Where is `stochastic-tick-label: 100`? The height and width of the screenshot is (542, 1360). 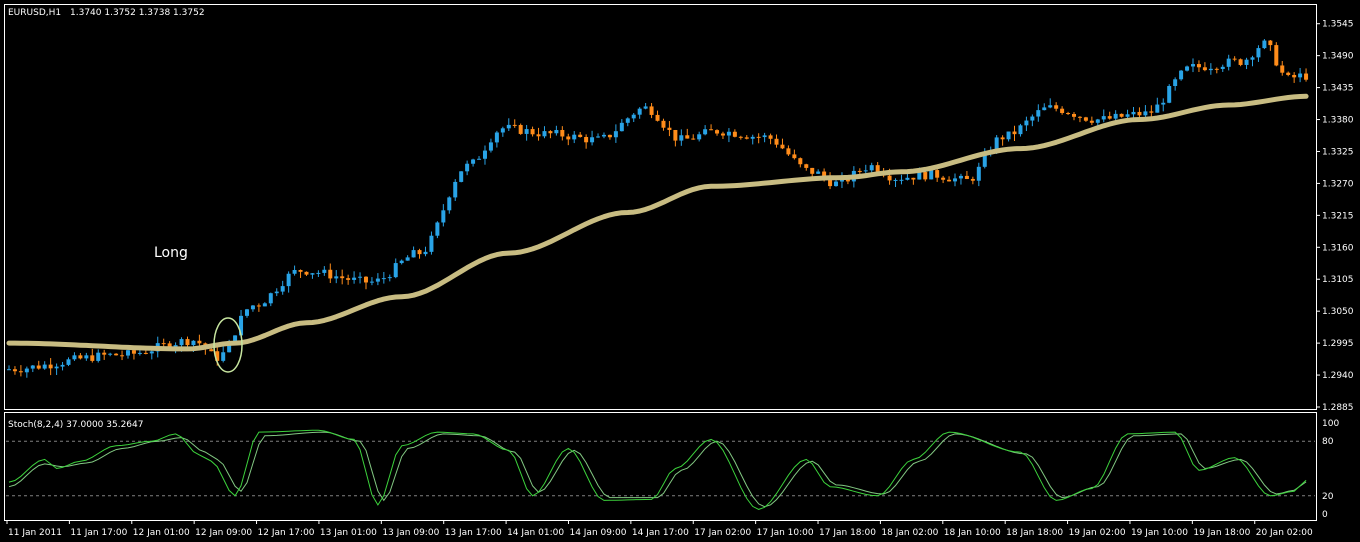 stochastic-tick-label: 100 is located at coordinates (1330, 424).